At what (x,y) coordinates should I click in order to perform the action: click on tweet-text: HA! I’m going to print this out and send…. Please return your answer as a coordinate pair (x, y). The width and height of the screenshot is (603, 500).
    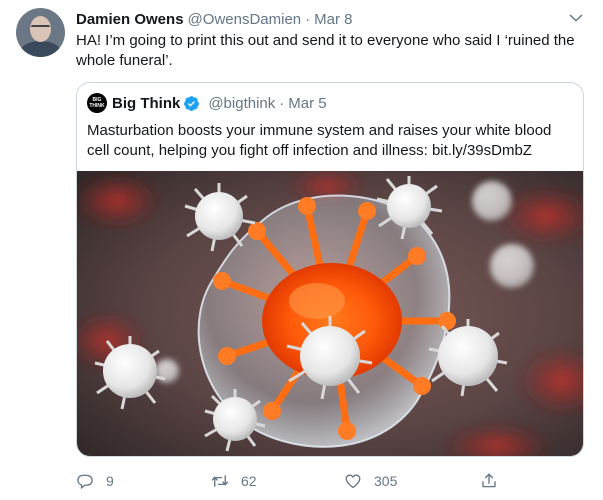
    Looking at the image, I should click on (325, 50).